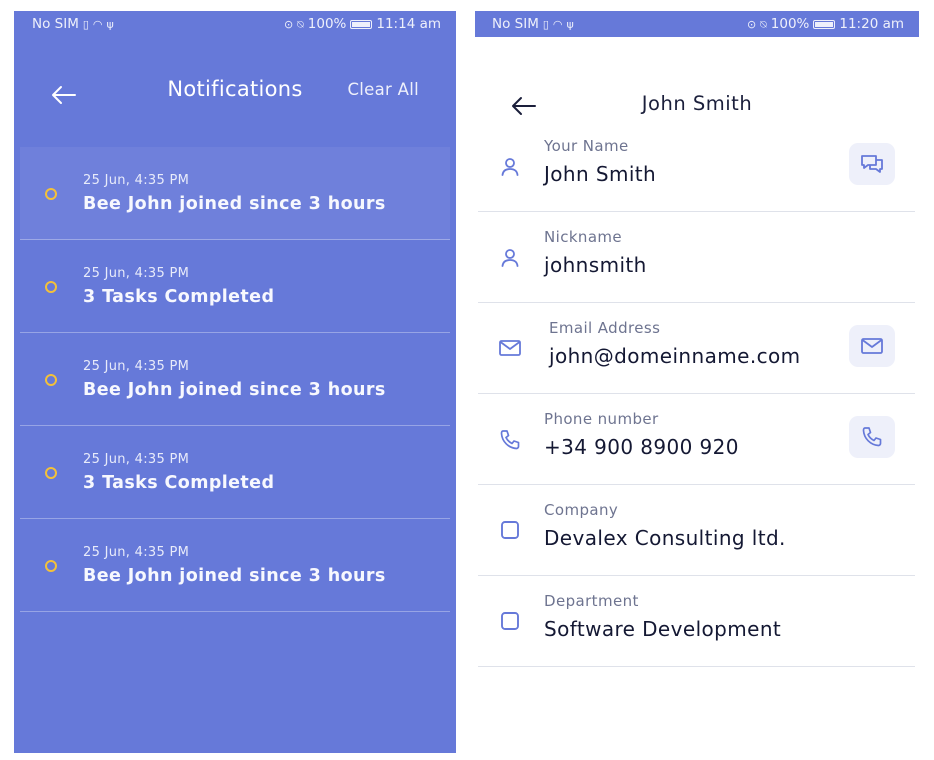  Describe the element at coordinates (697, 24) in the screenshot. I see `status-bar: No SIM ▯ ◠ ψ ⊙ ⍉ 100% 11:20 am` at that location.